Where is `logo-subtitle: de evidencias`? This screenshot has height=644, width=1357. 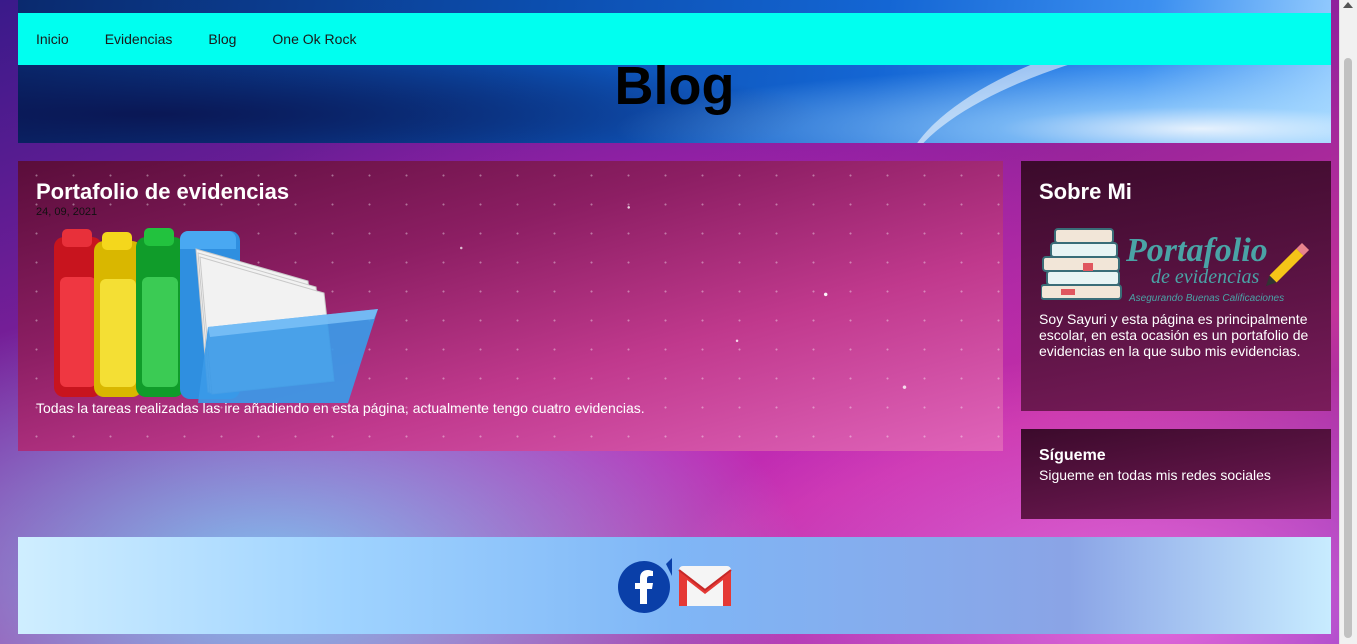
logo-subtitle: de evidencias is located at coordinates (1205, 277).